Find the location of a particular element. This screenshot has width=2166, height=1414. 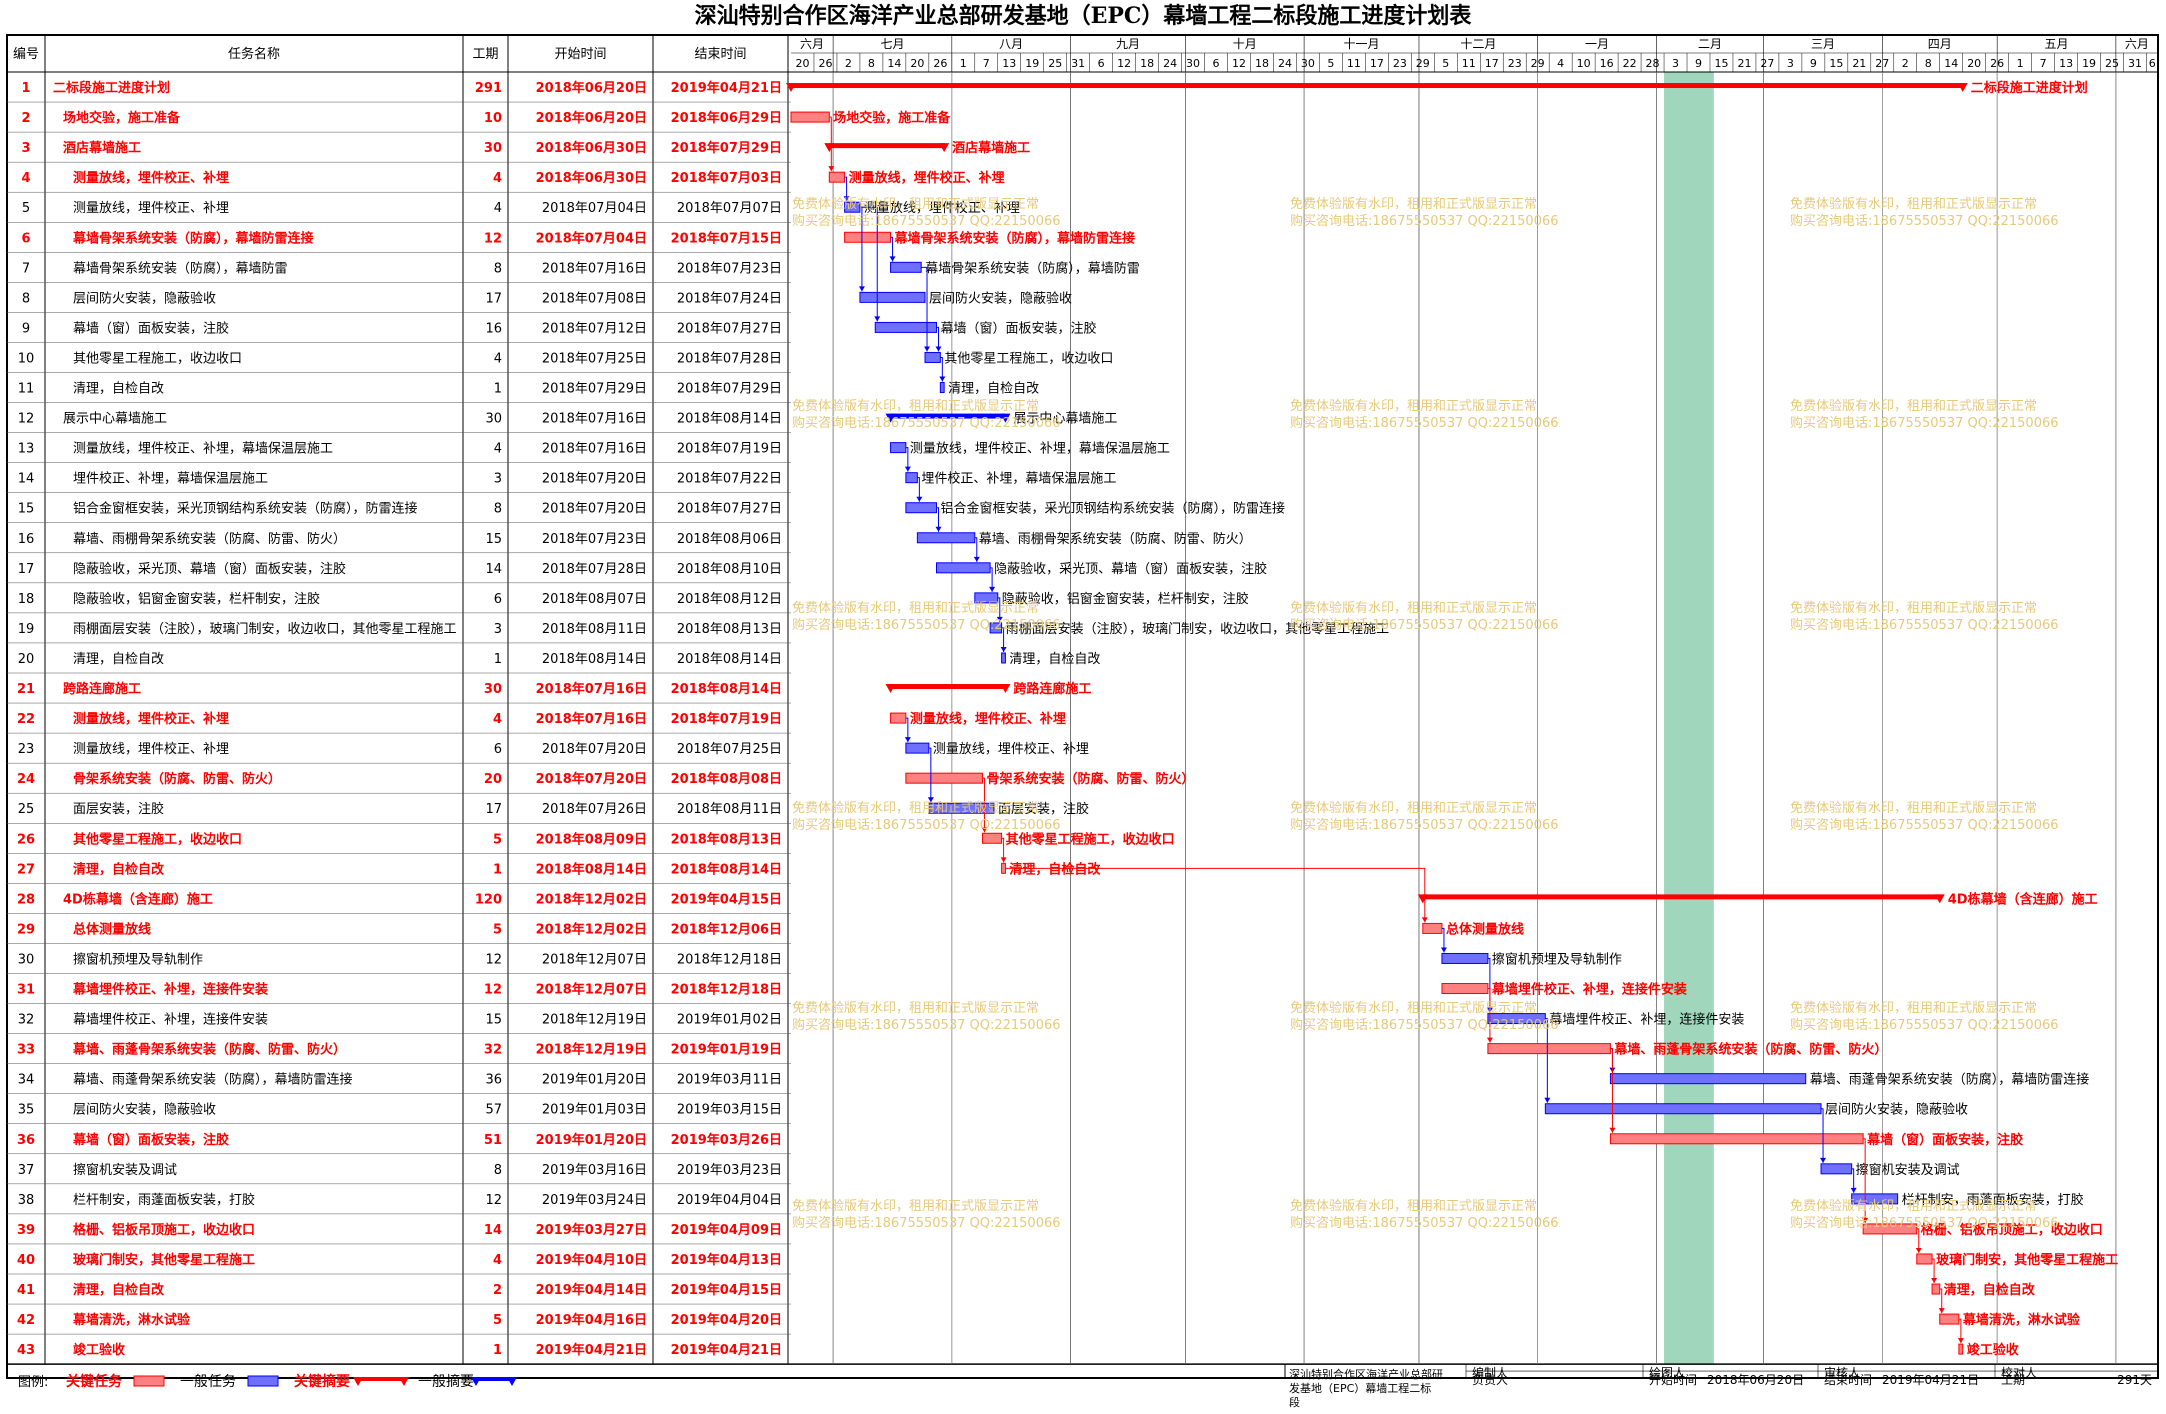

task-duration: 14 is located at coordinates (493, 1230).